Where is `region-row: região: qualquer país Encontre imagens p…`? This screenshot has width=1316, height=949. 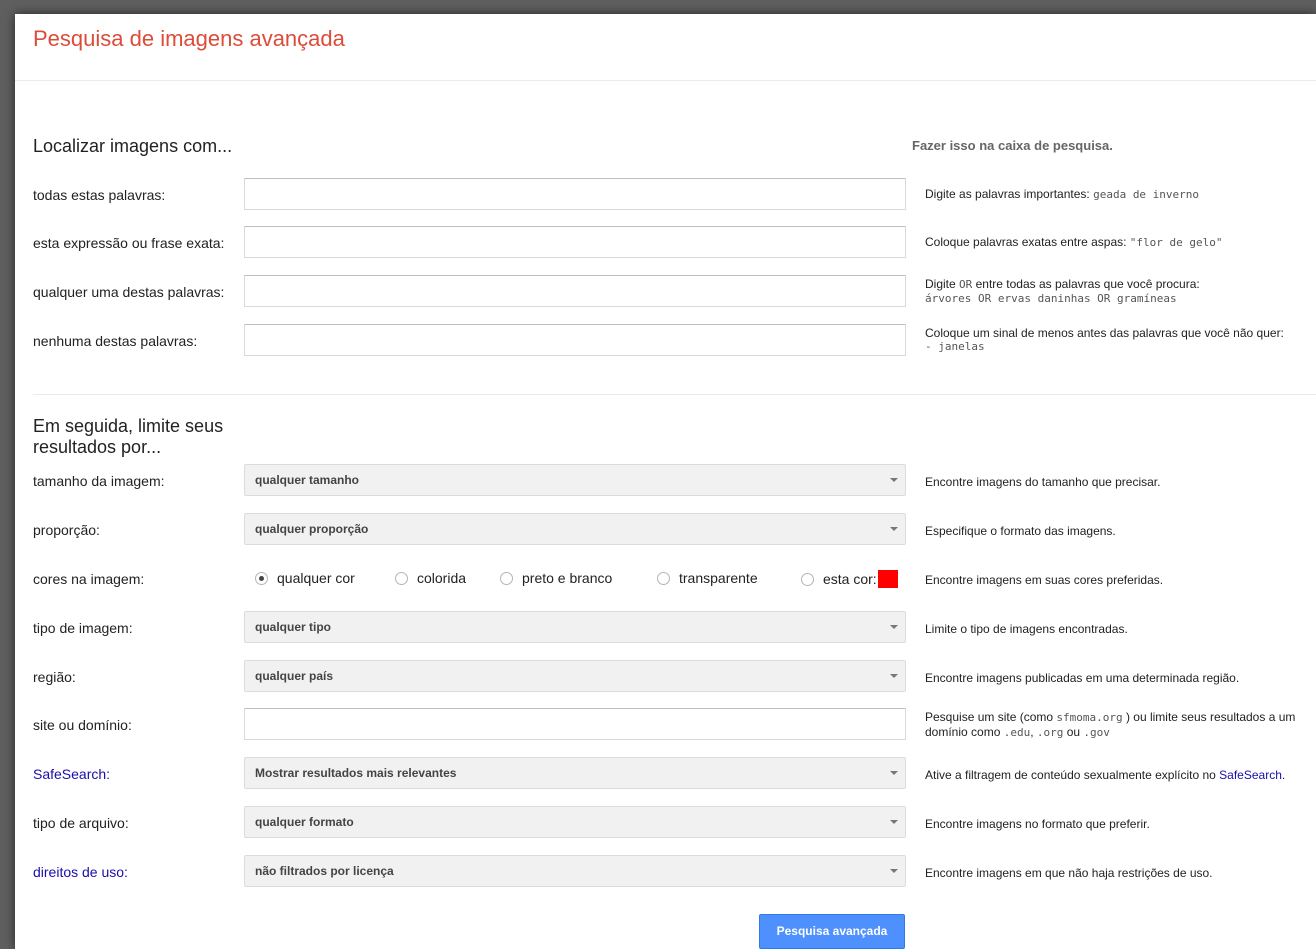
region-row: região: qualquer país Encontre imagens p… is located at coordinates (665, 677).